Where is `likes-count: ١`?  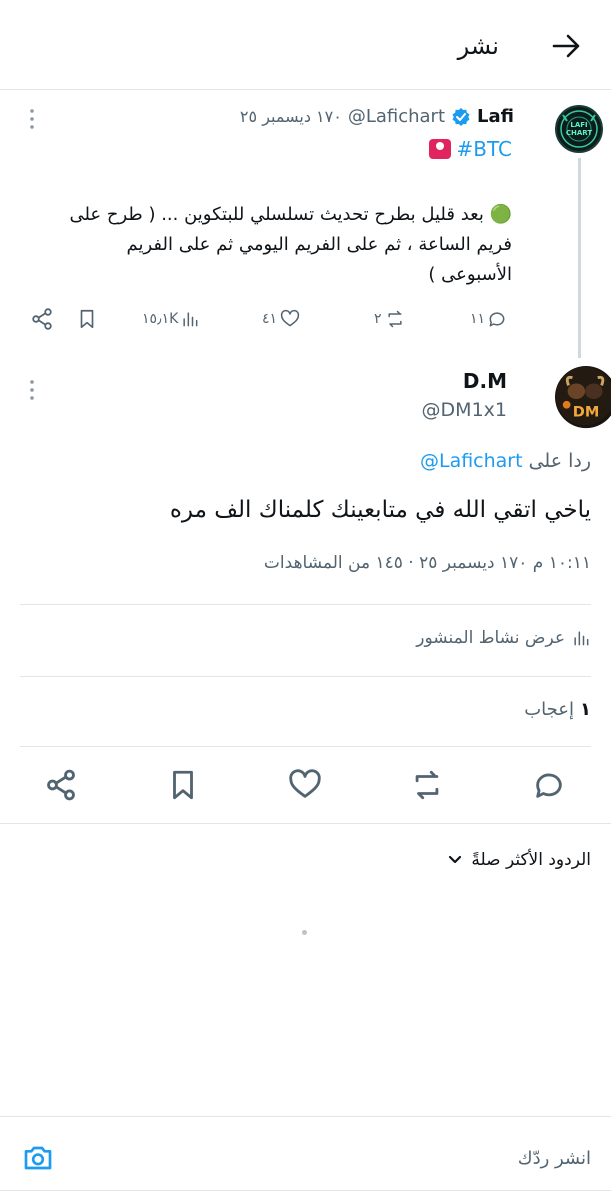
likes-count: ١ is located at coordinates (585, 709).